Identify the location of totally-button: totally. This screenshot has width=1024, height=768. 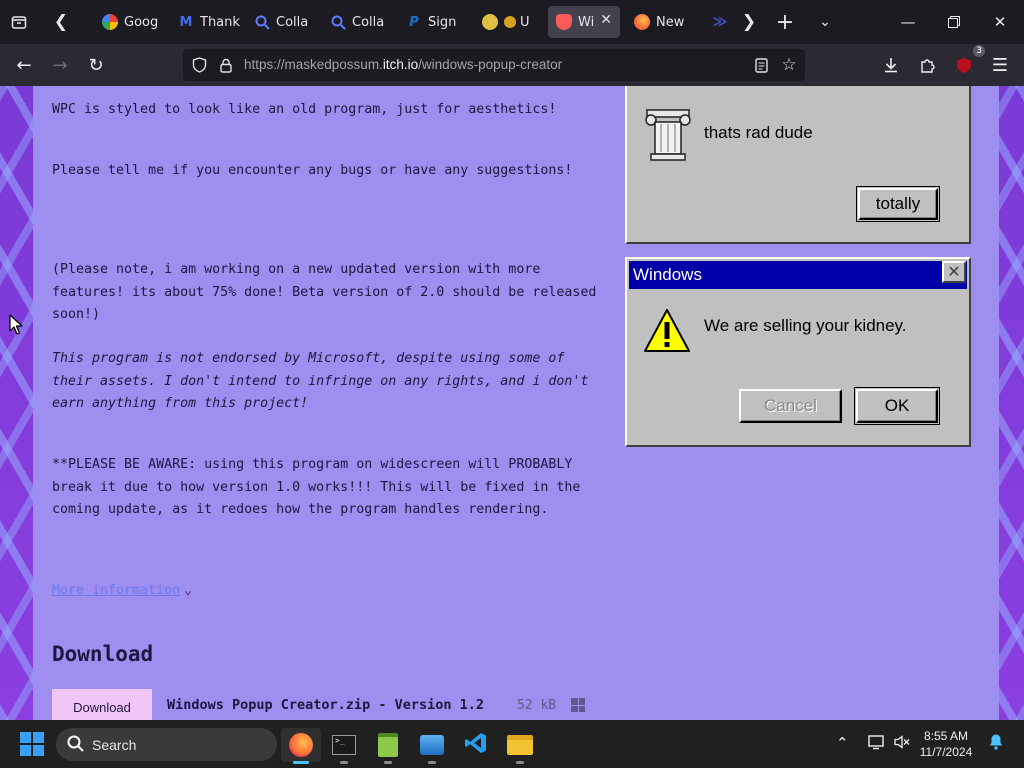
(898, 204).